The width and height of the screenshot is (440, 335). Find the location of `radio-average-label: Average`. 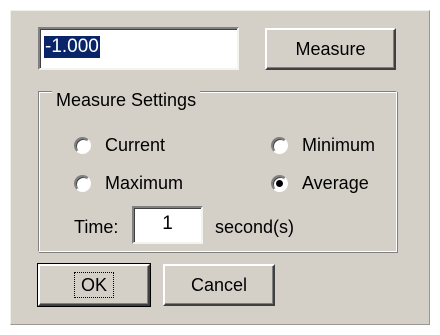

radio-average-label: Average is located at coordinates (335, 183).